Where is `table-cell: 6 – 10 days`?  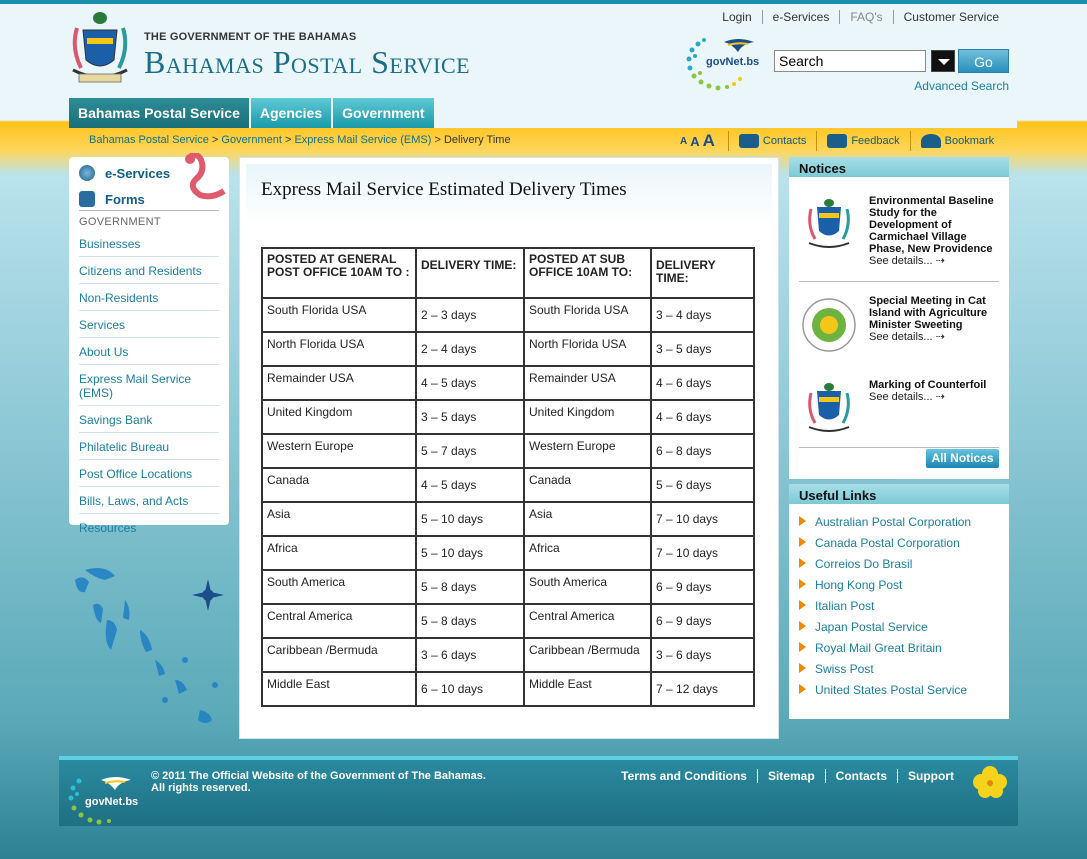
table-cell: 6 – 10 days is located at coordinates (470, 689).